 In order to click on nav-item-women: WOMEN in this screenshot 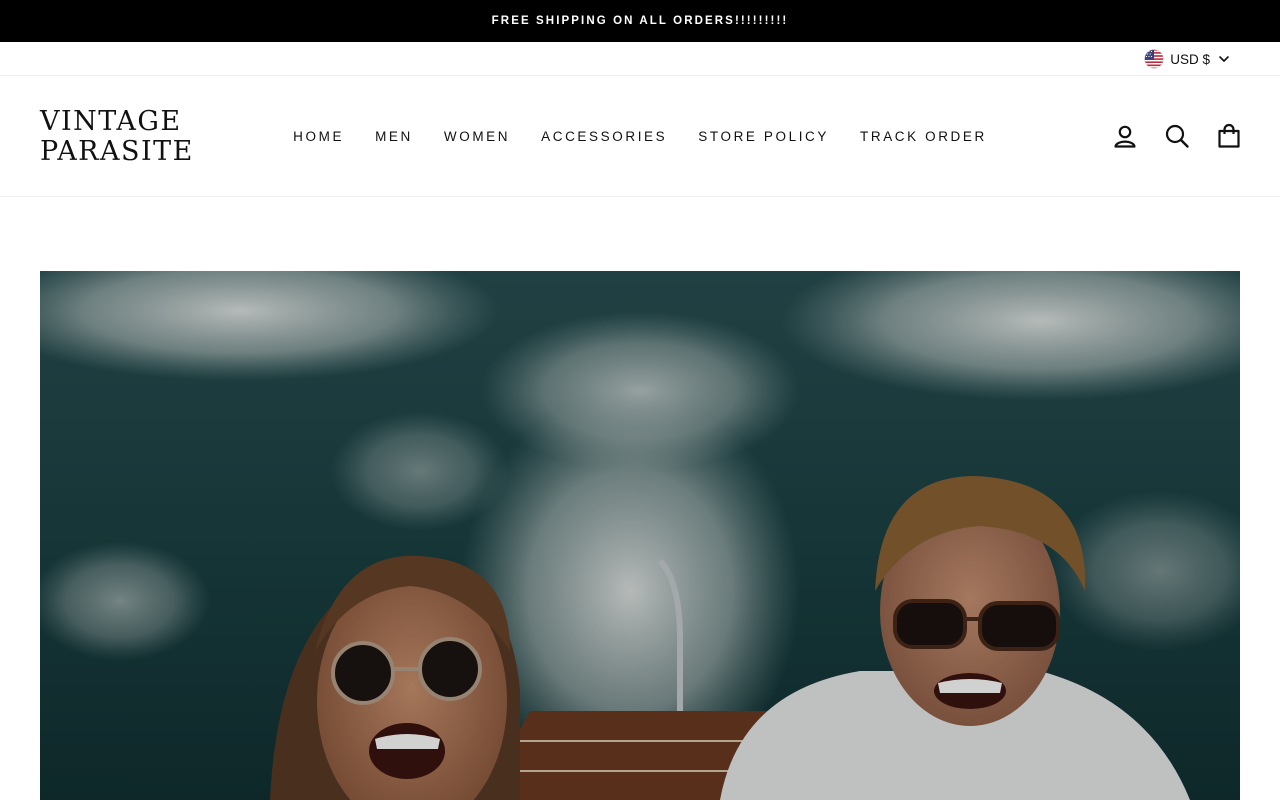, I will do `click(477, 136)`.